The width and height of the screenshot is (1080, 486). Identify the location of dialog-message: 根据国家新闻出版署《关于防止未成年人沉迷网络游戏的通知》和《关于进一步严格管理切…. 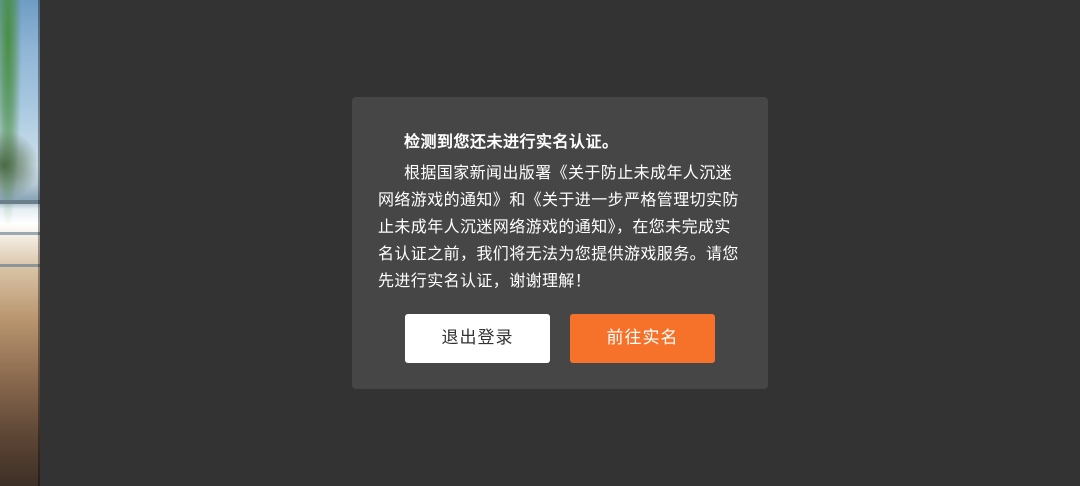
(558, 226).